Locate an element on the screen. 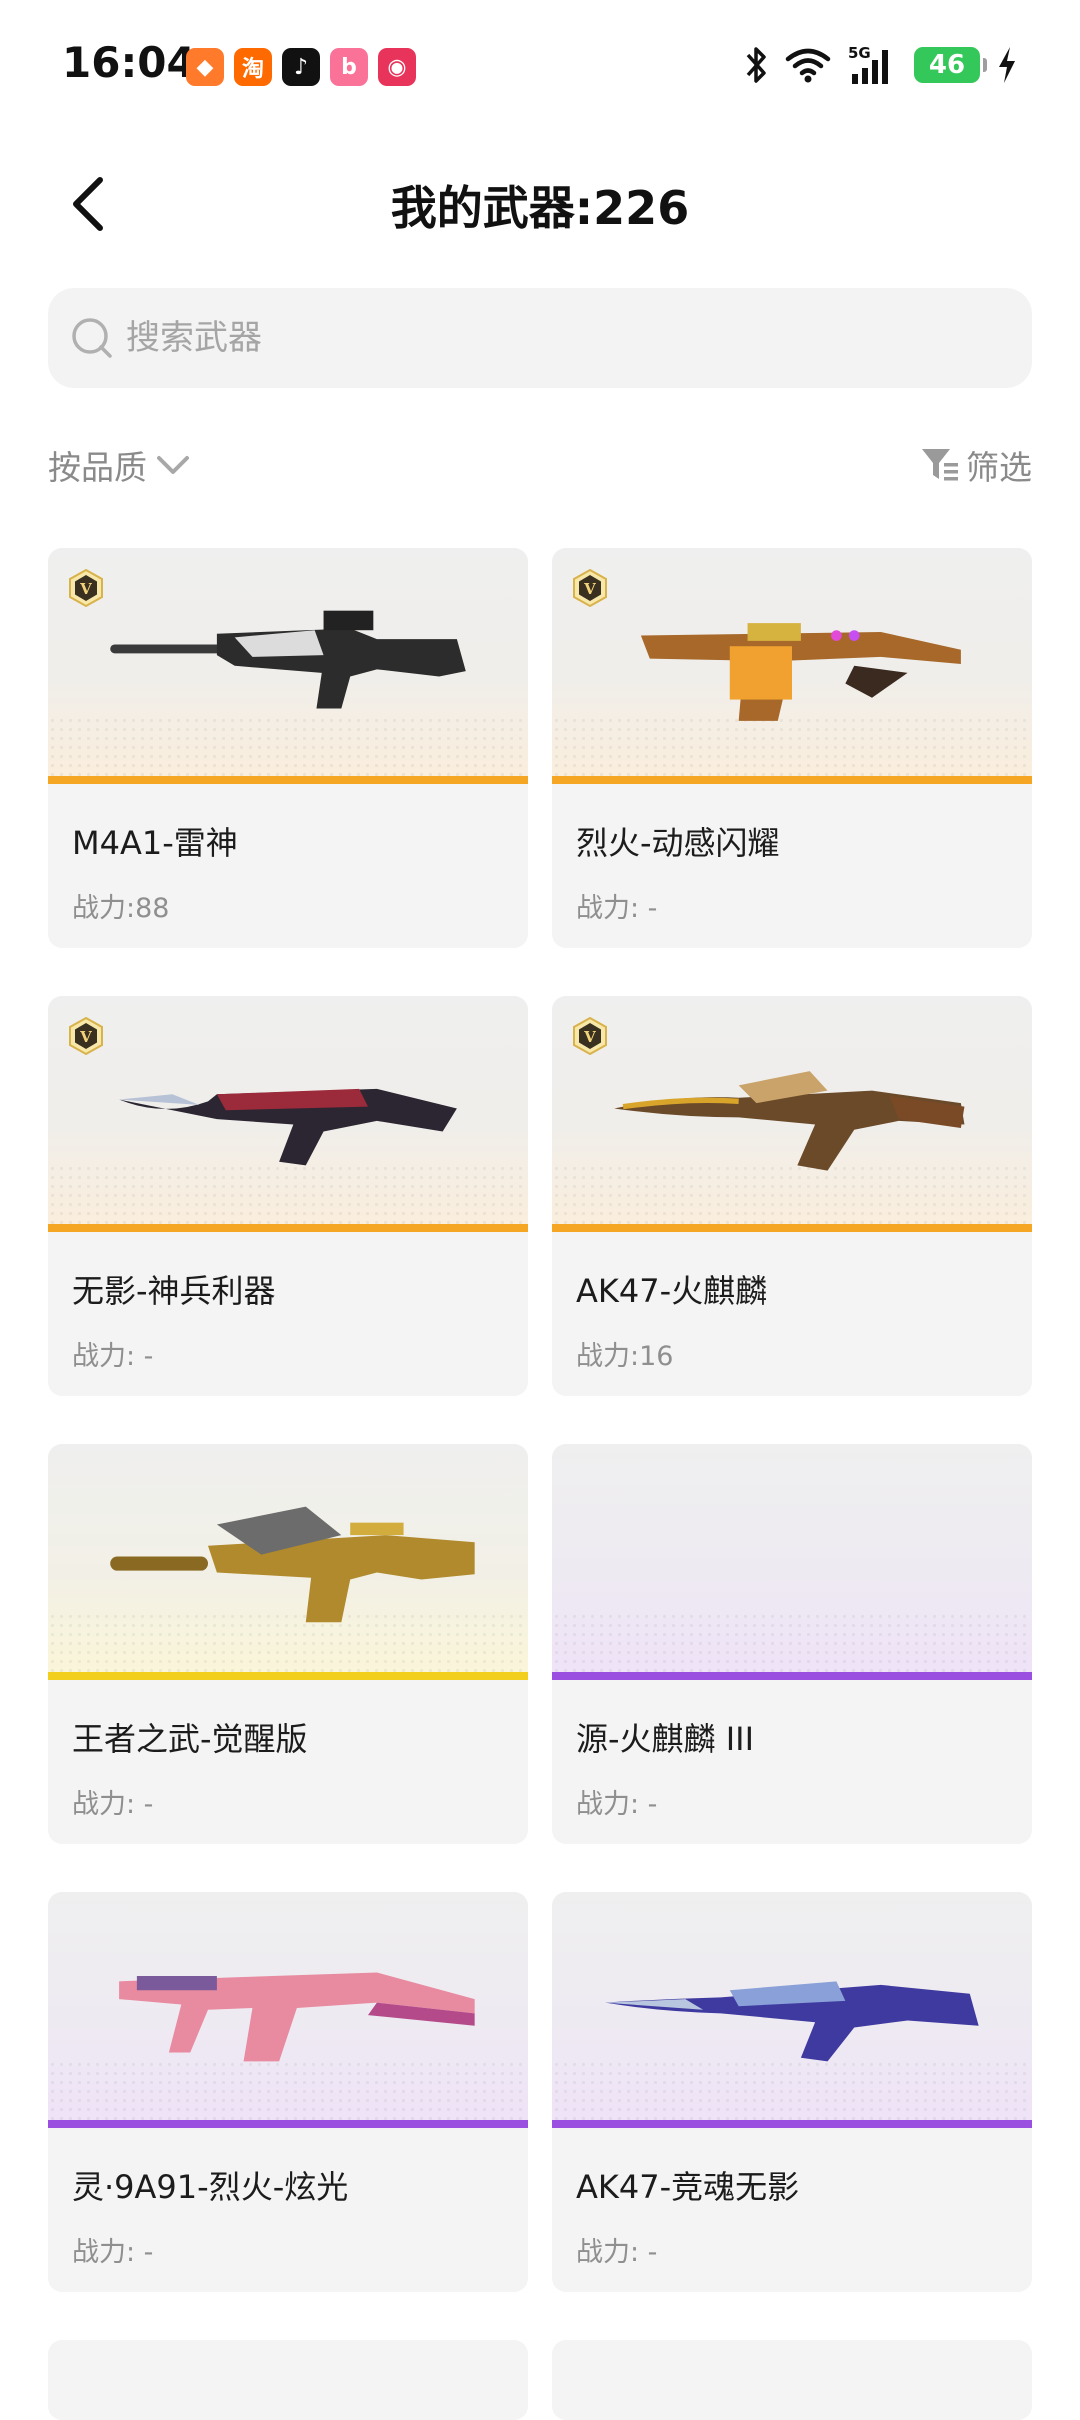 Image resolution: width=1080 pixels, height=2420 pixels. search-icon is located at coordinates (92, 338).